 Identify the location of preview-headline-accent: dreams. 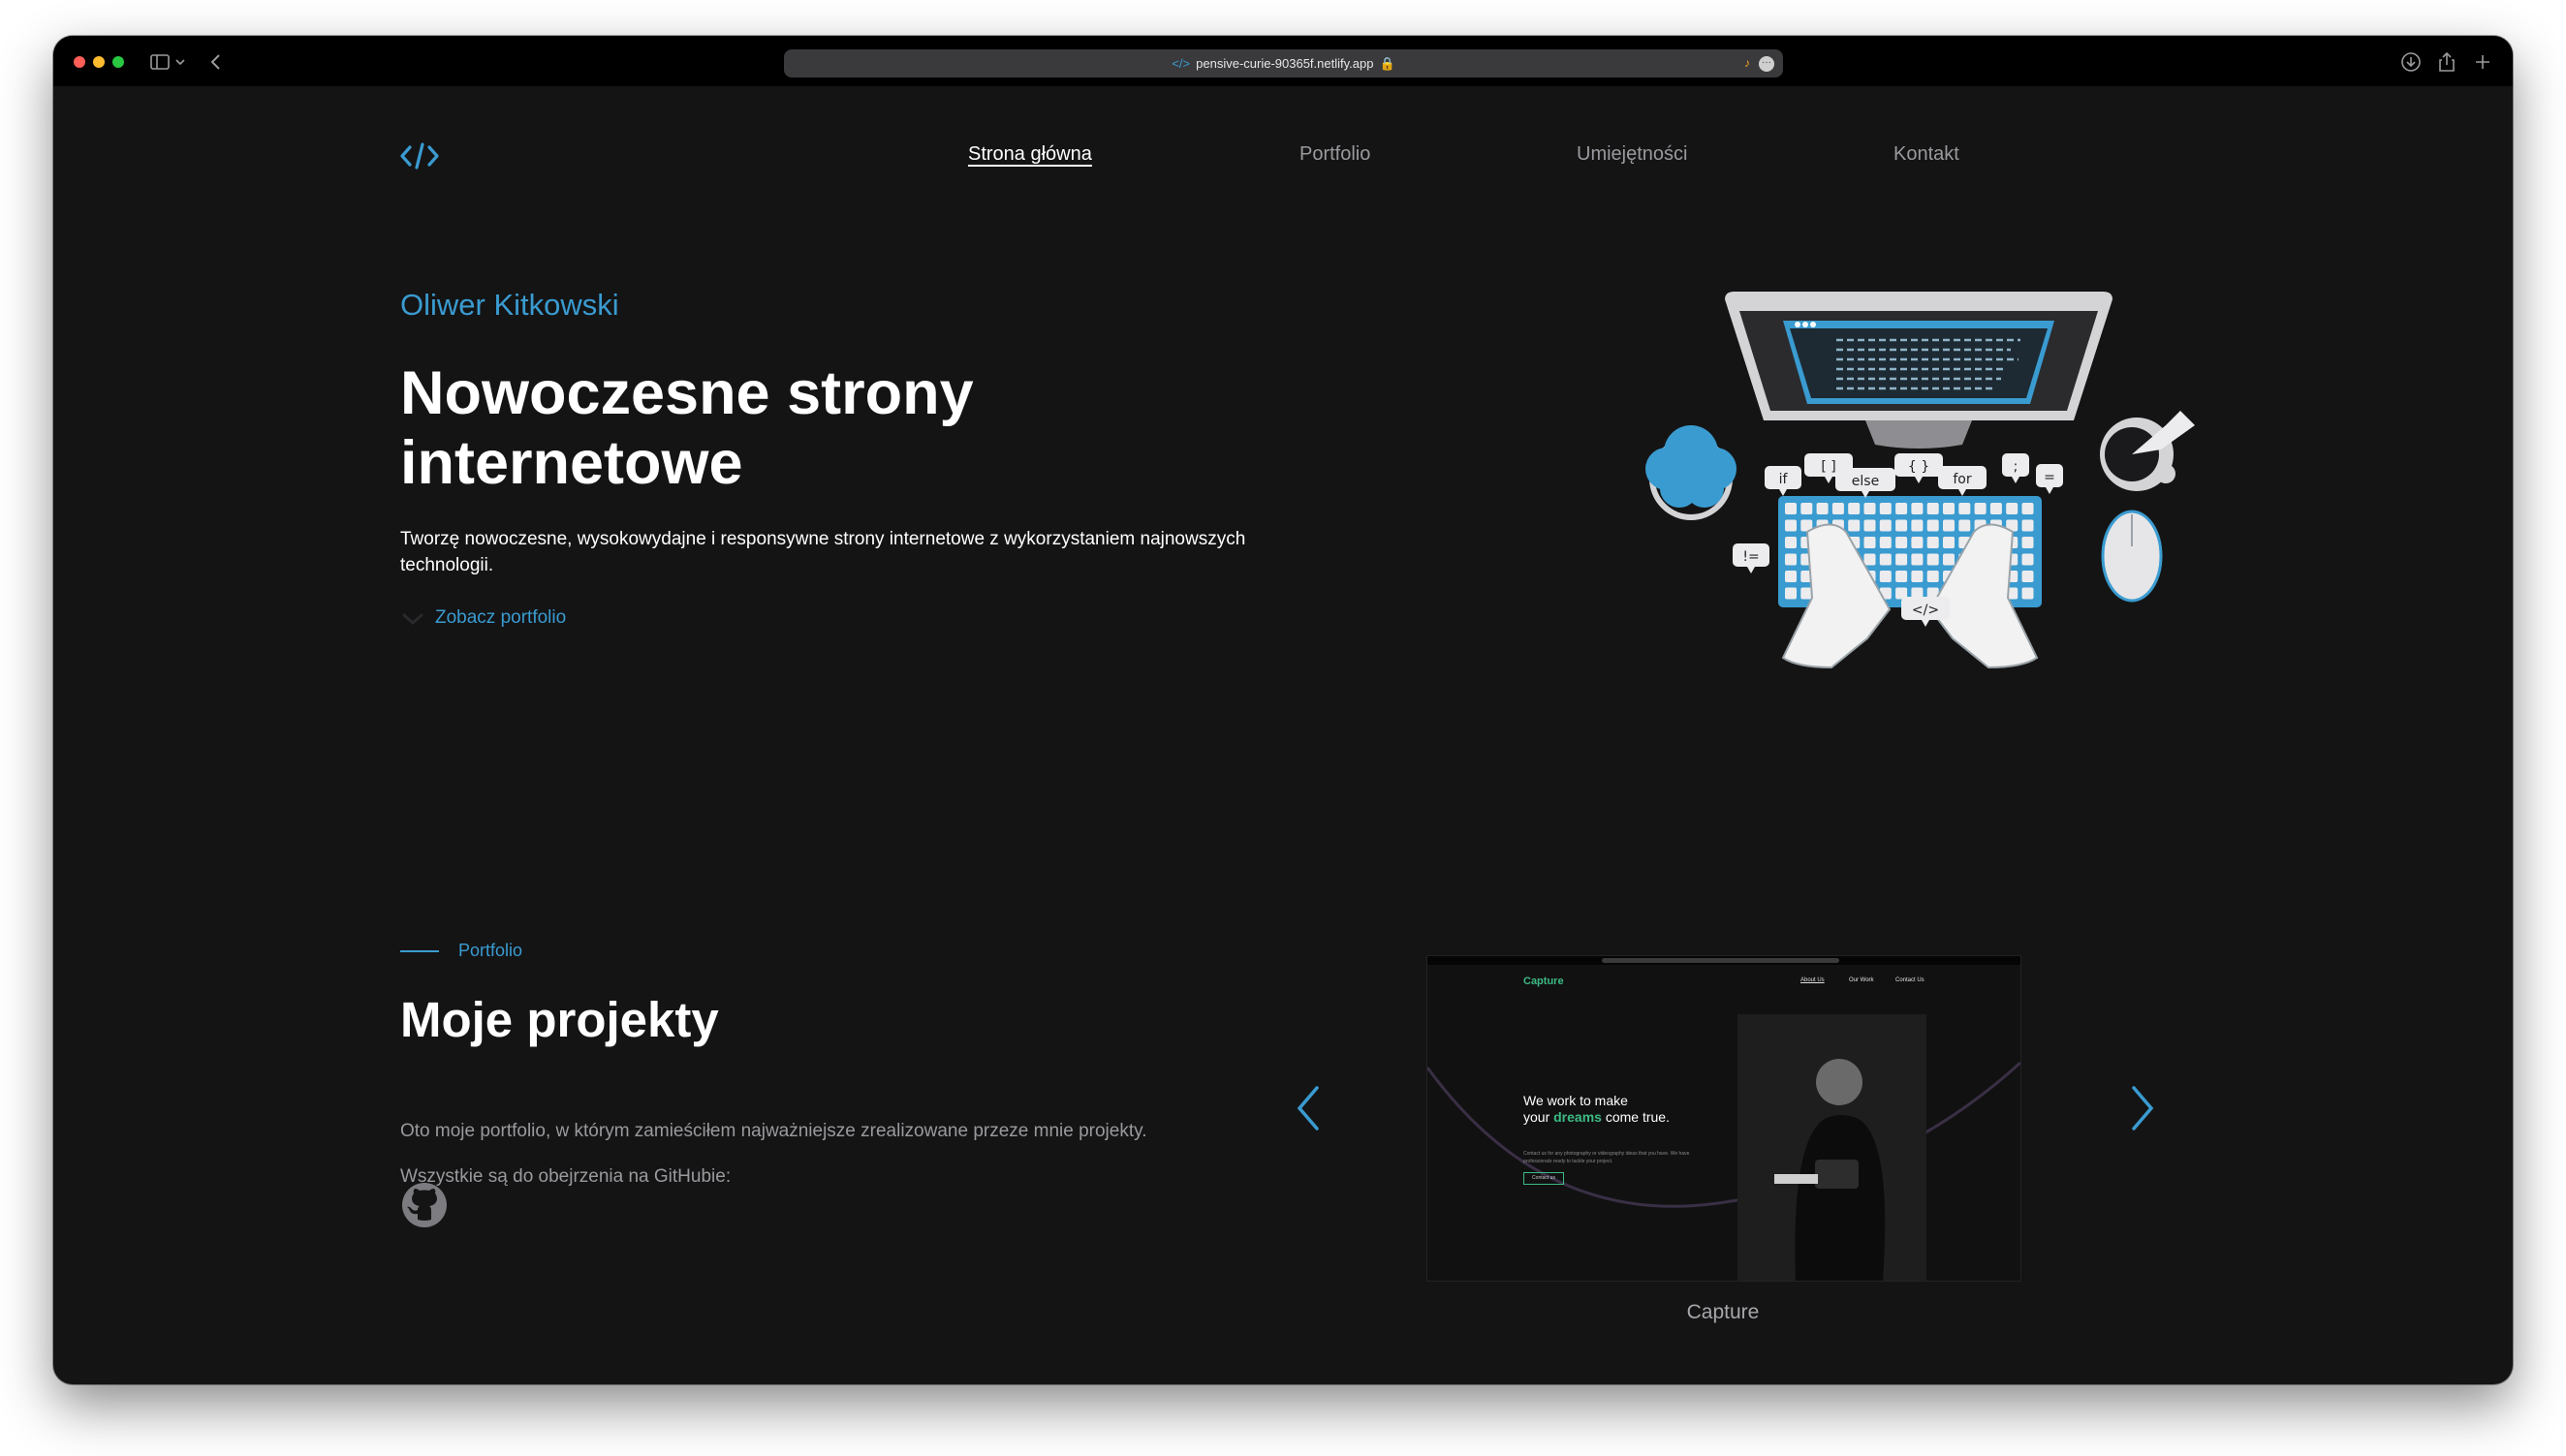
(1577, 1117).